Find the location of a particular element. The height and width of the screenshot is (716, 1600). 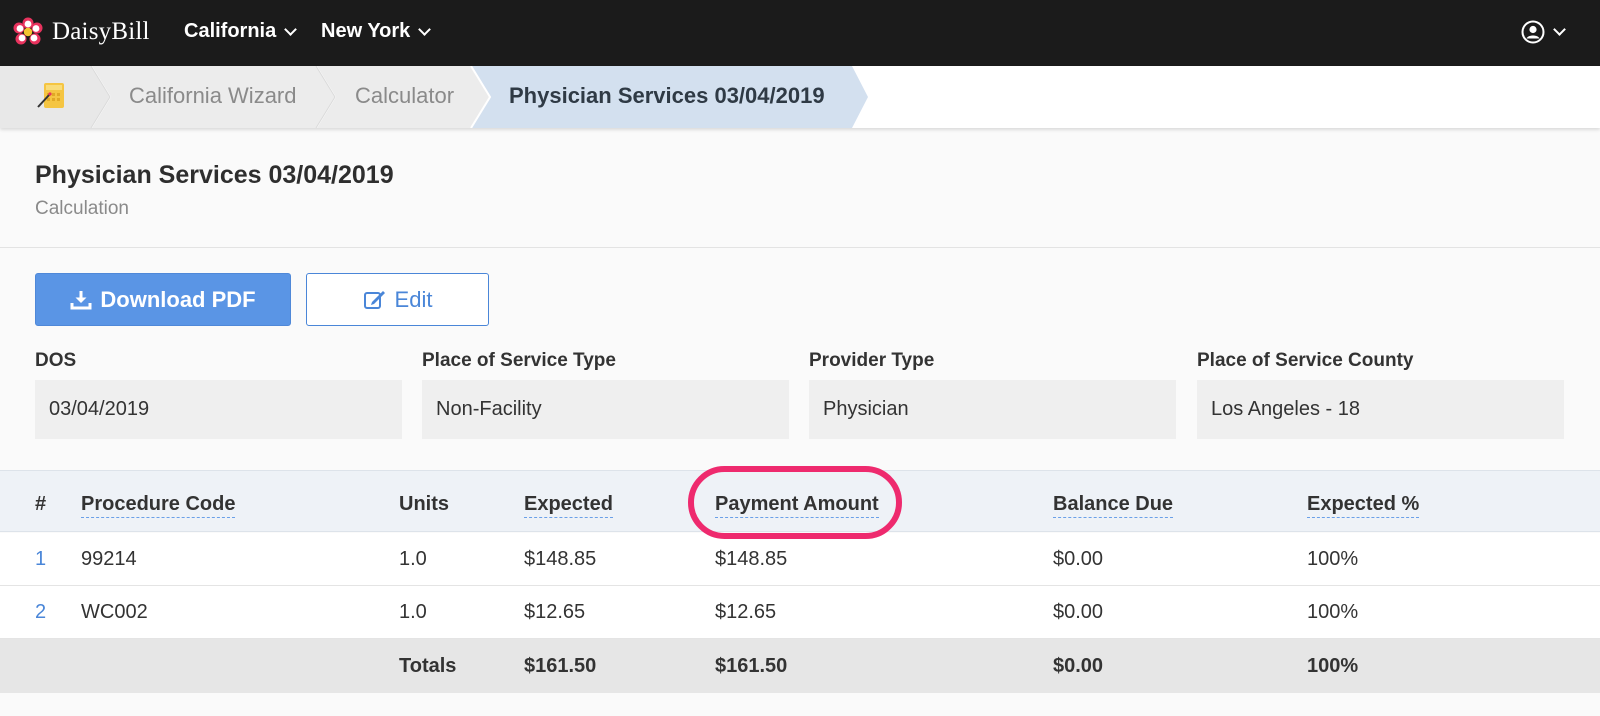

user-avatar-icon is located at coordinates (1533, 32).